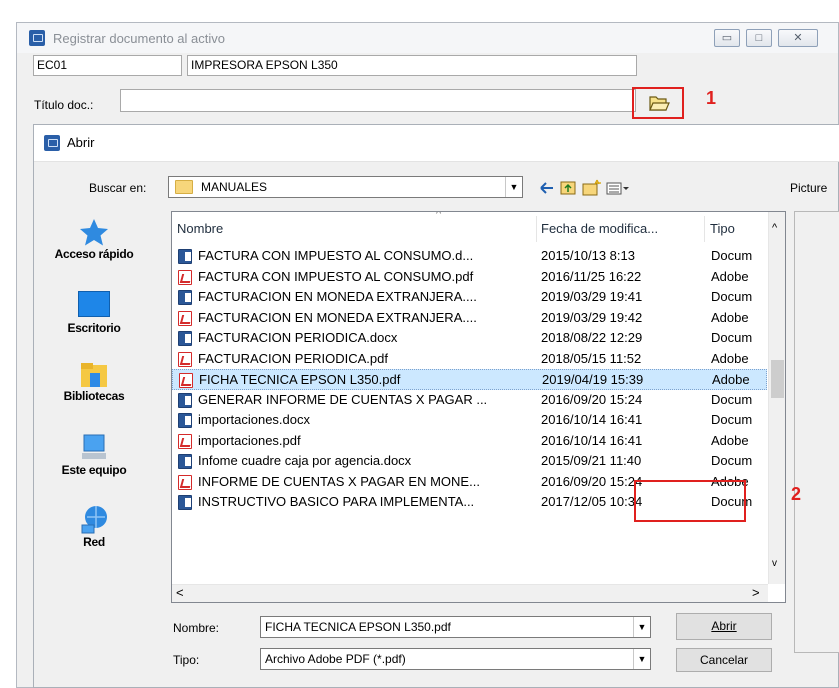 The height and width of the screenshot is (688, 839). Describe the element at coordinates (378, 100) in the screenshot. I see `title-doc-input` at that location.